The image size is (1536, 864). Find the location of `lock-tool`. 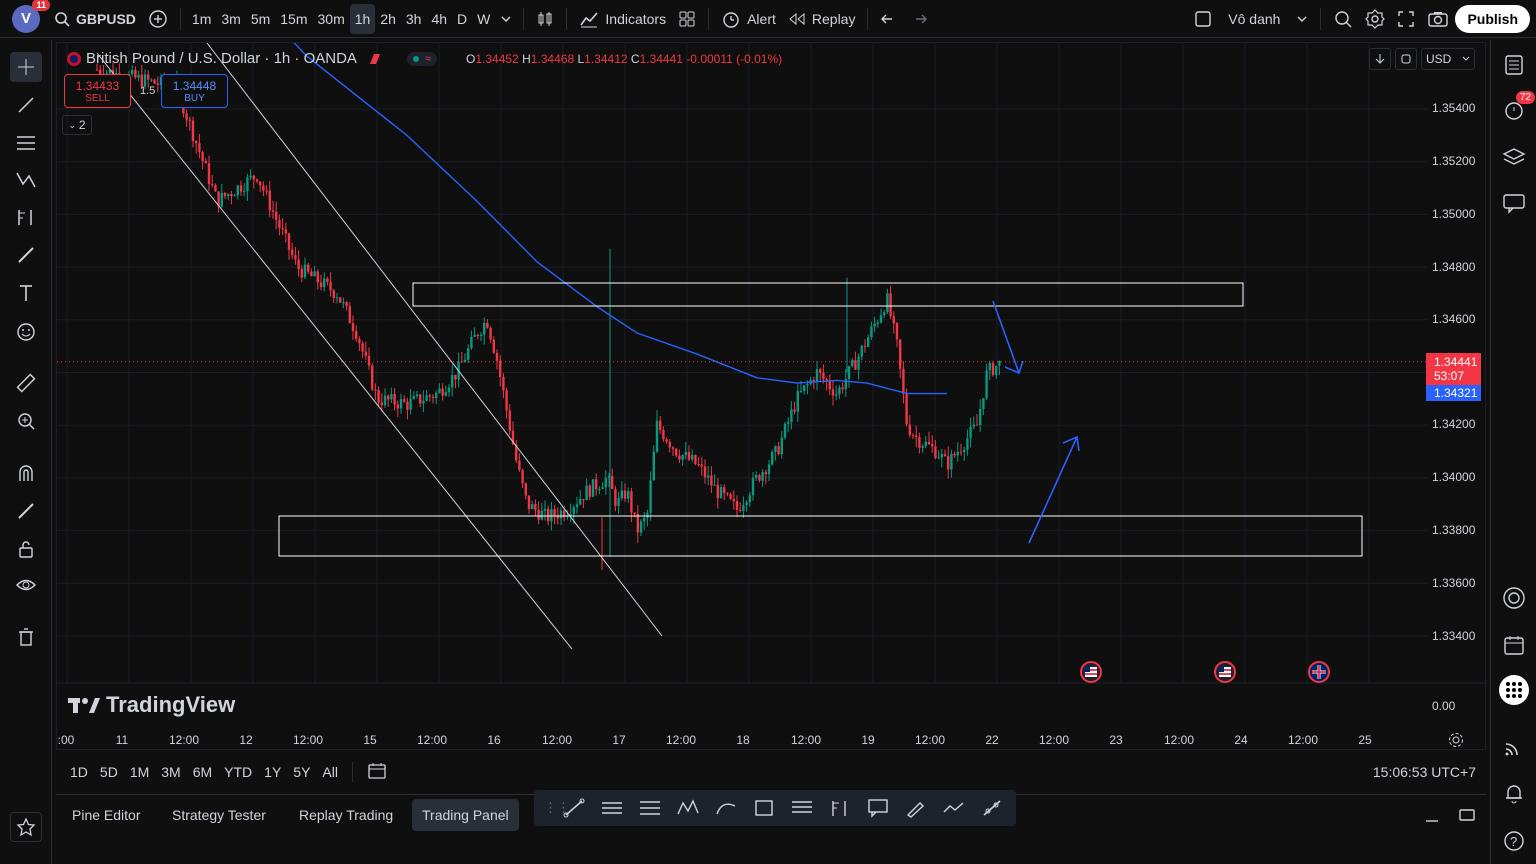

lock-tool is located at coordinates (26, 549).